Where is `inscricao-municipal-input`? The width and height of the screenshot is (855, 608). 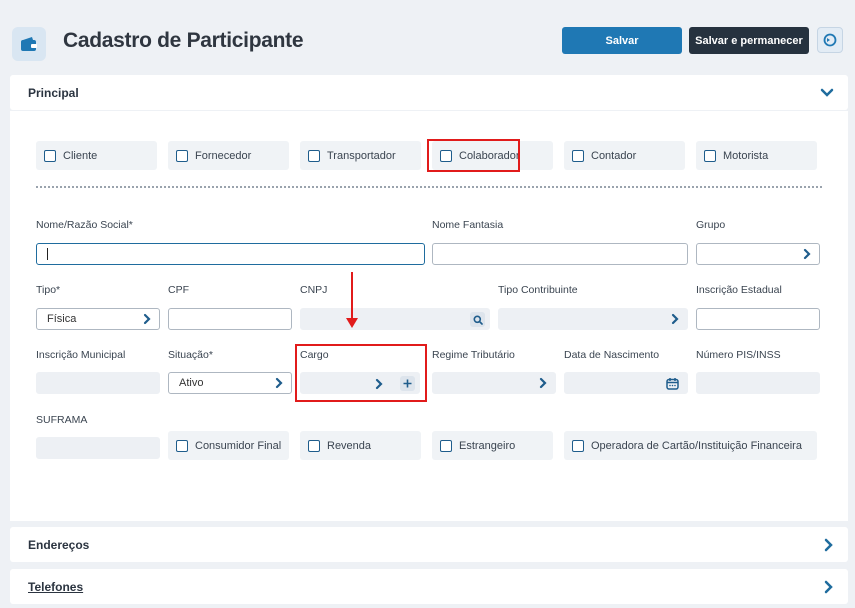
inscricao-municipal-input is located at coordinates (98, 383).